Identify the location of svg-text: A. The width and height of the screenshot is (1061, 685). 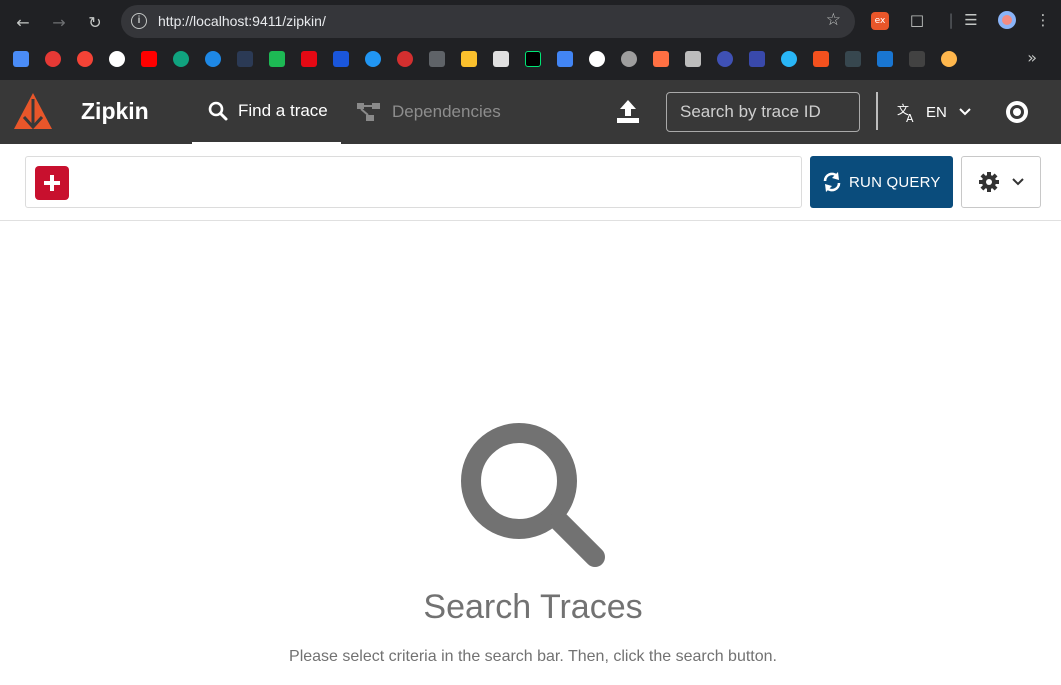
(910, 117).